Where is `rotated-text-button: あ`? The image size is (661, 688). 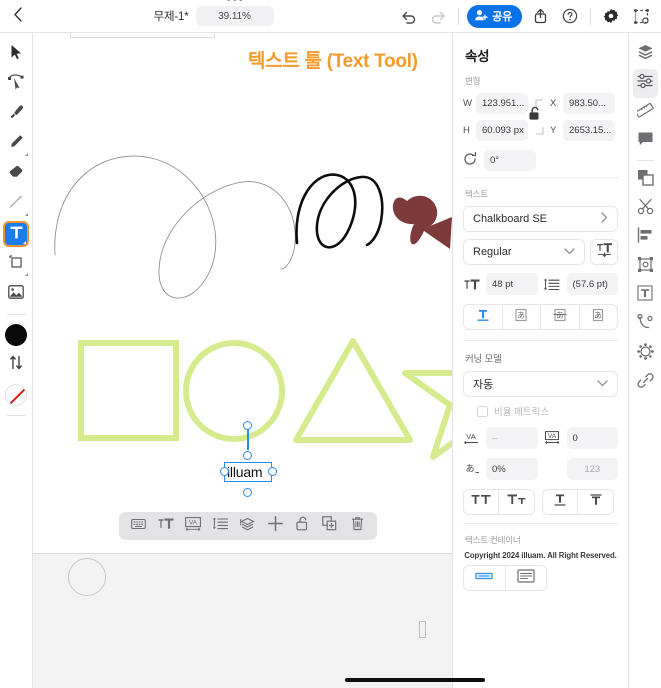 rotated-text-button: あ is located at coordinates (599, 317).